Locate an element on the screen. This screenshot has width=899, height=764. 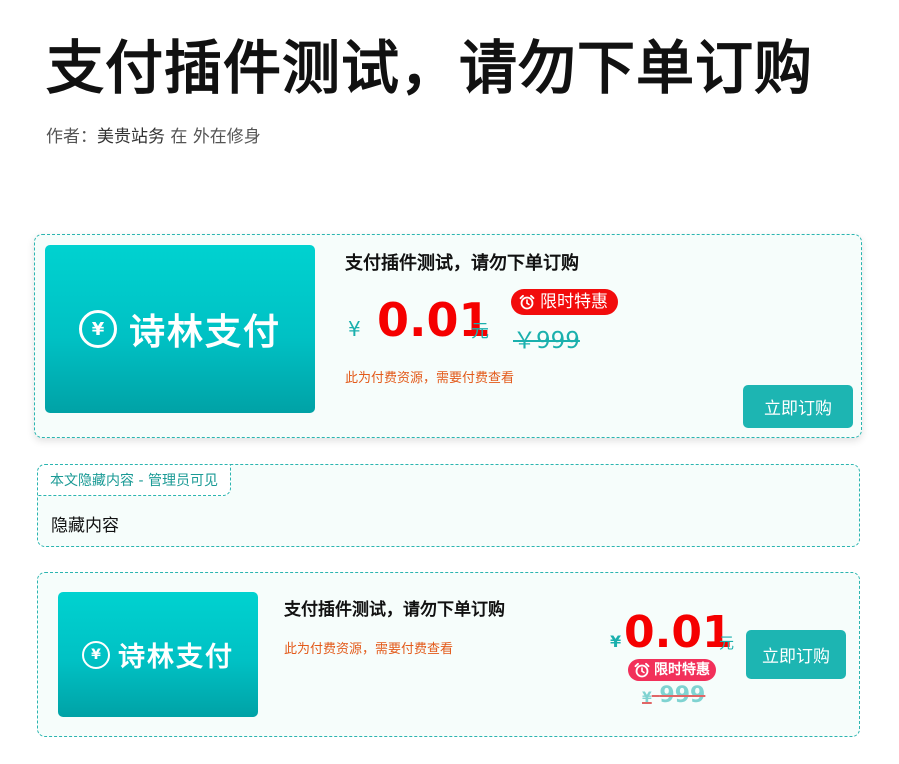
post-meta: 作者：美贵站务 在 外在修身 is located at coordinates (153, 134).